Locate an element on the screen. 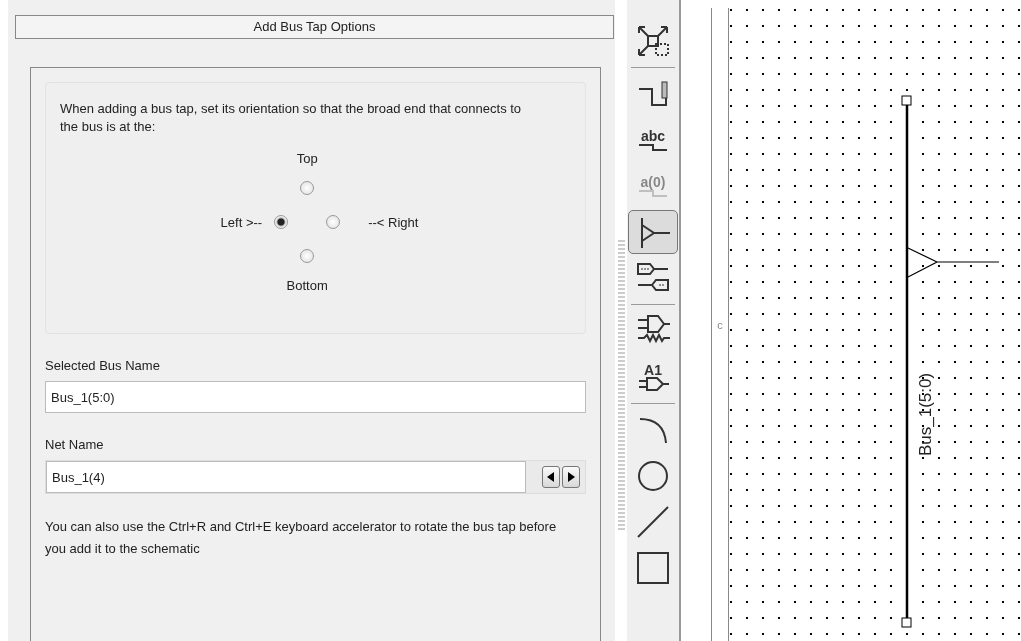 Image resolution: width=1021 pixels, height=641 pixels. text-field: Bus_1(5:0) is located at coordinates (315, 397).